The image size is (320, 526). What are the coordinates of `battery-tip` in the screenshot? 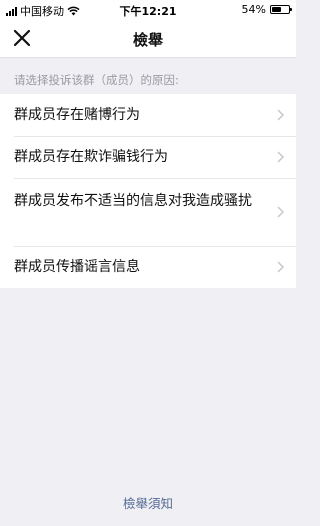 It's located at (291, 9).